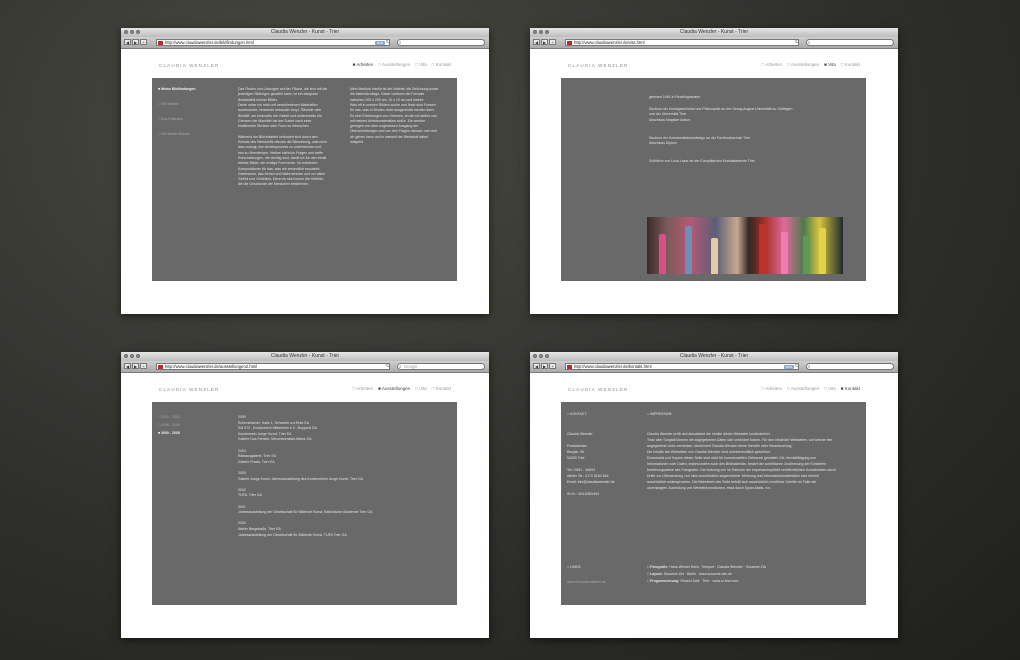  Describe the element at coordinates (250, 495) in the screenshot. I see `text-line: TUFA, Trier GA` at that location.